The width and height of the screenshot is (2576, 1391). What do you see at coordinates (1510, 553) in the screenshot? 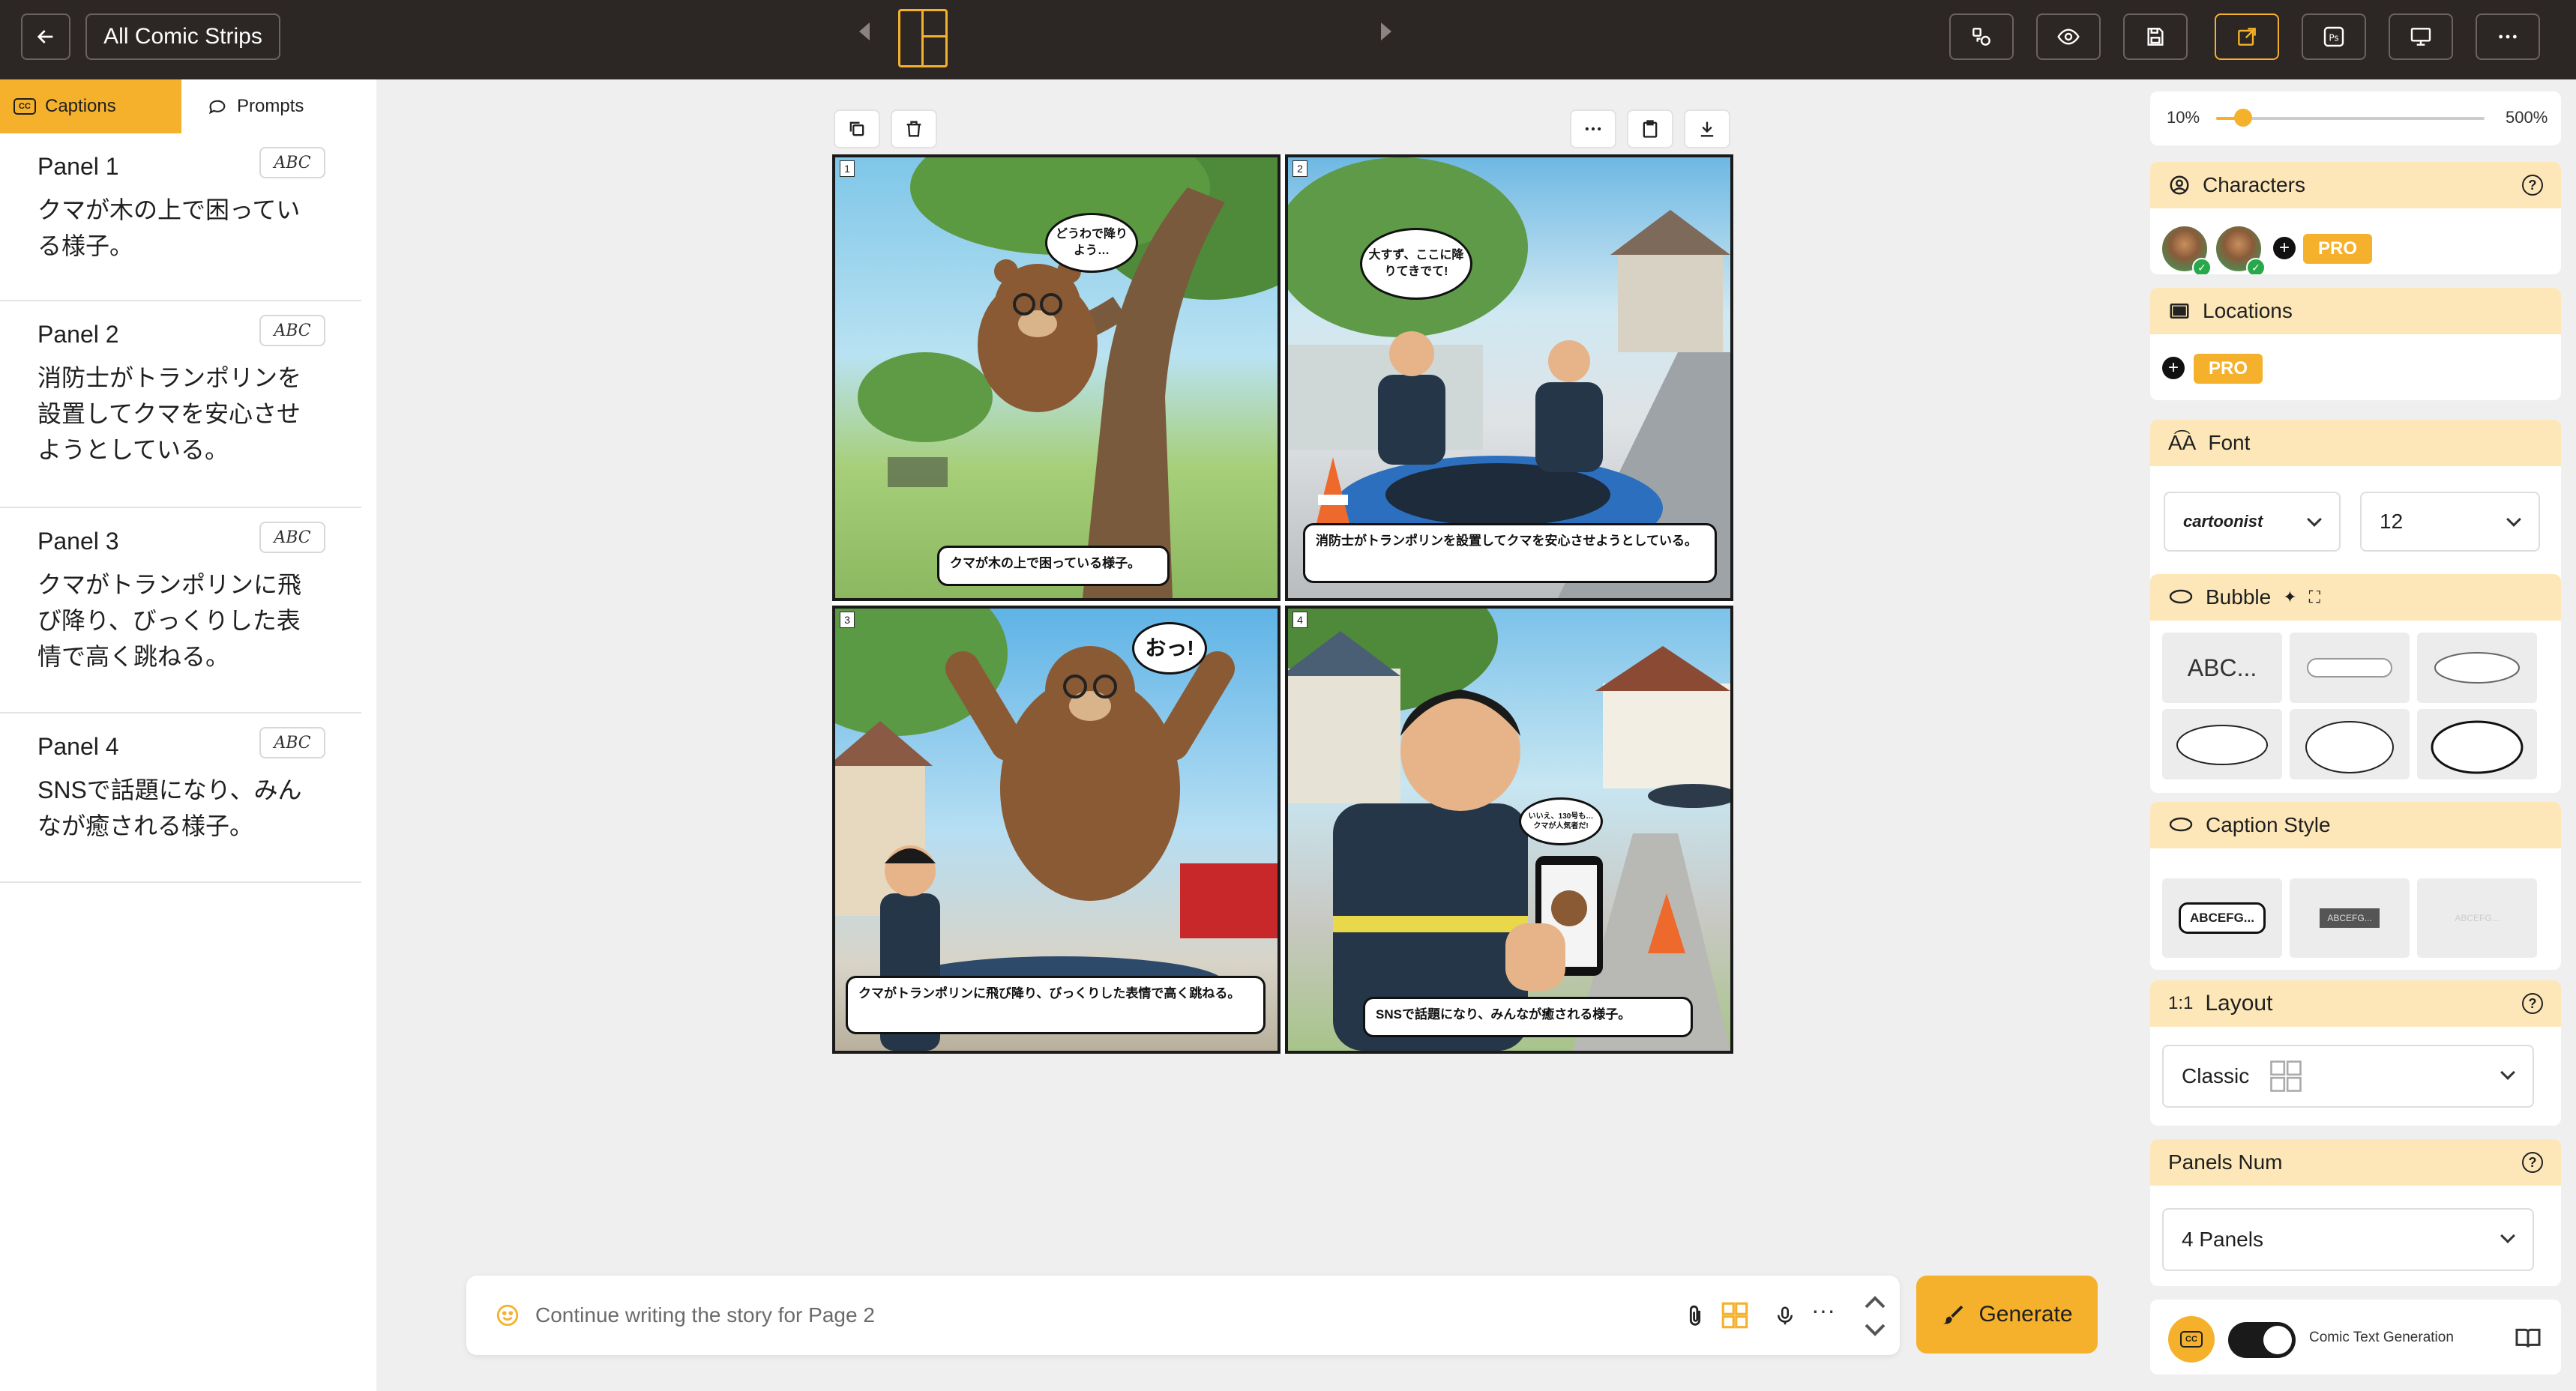
I see `caption-box: 消防士がトランポリンを設置してクマを安心させようとしている。` at bounding box center [1510, 553].